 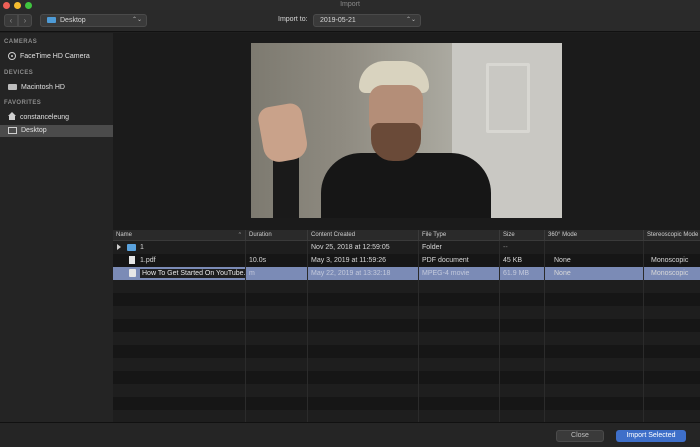 I want to click on sort-ascending-icon: ^, so click(x=239, y=235).